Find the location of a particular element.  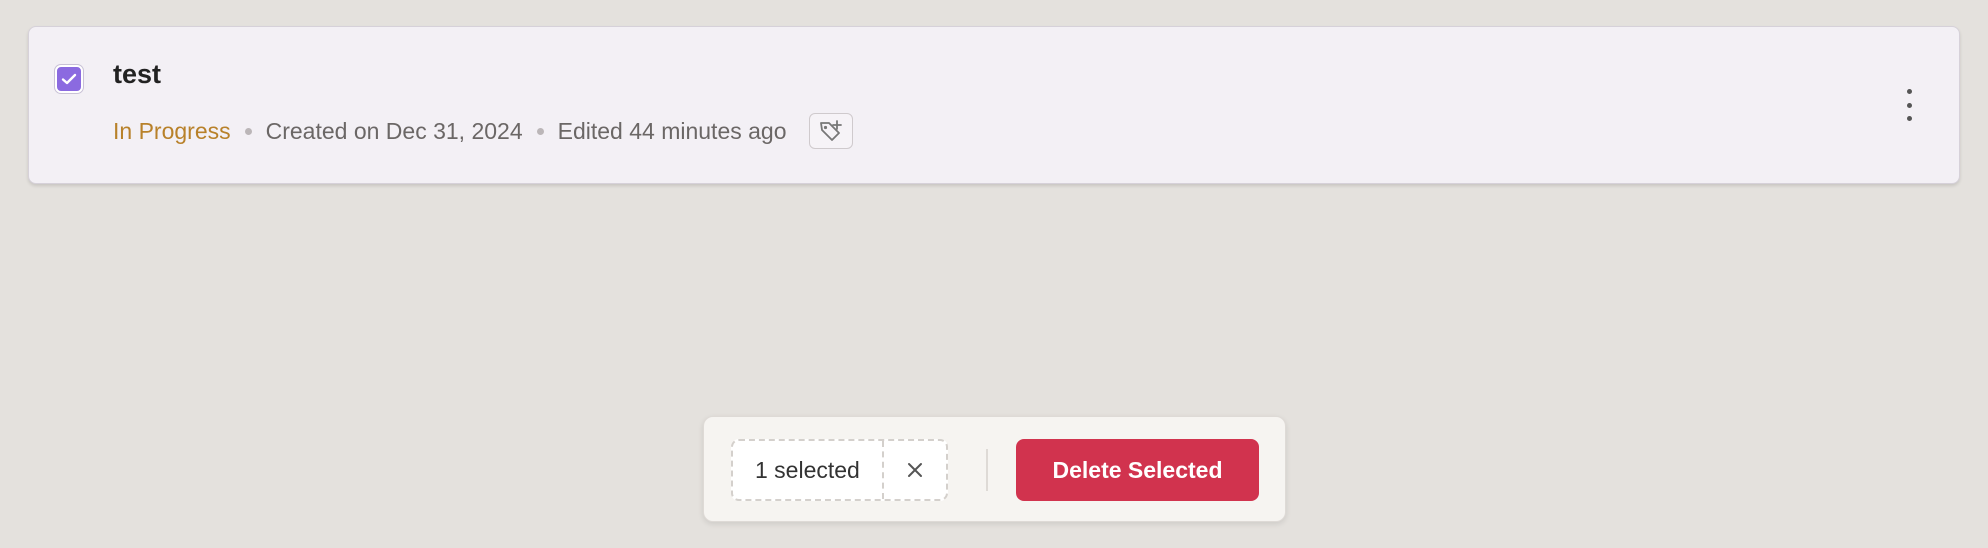

add-tag-icon is located at coordinates (830, 130).